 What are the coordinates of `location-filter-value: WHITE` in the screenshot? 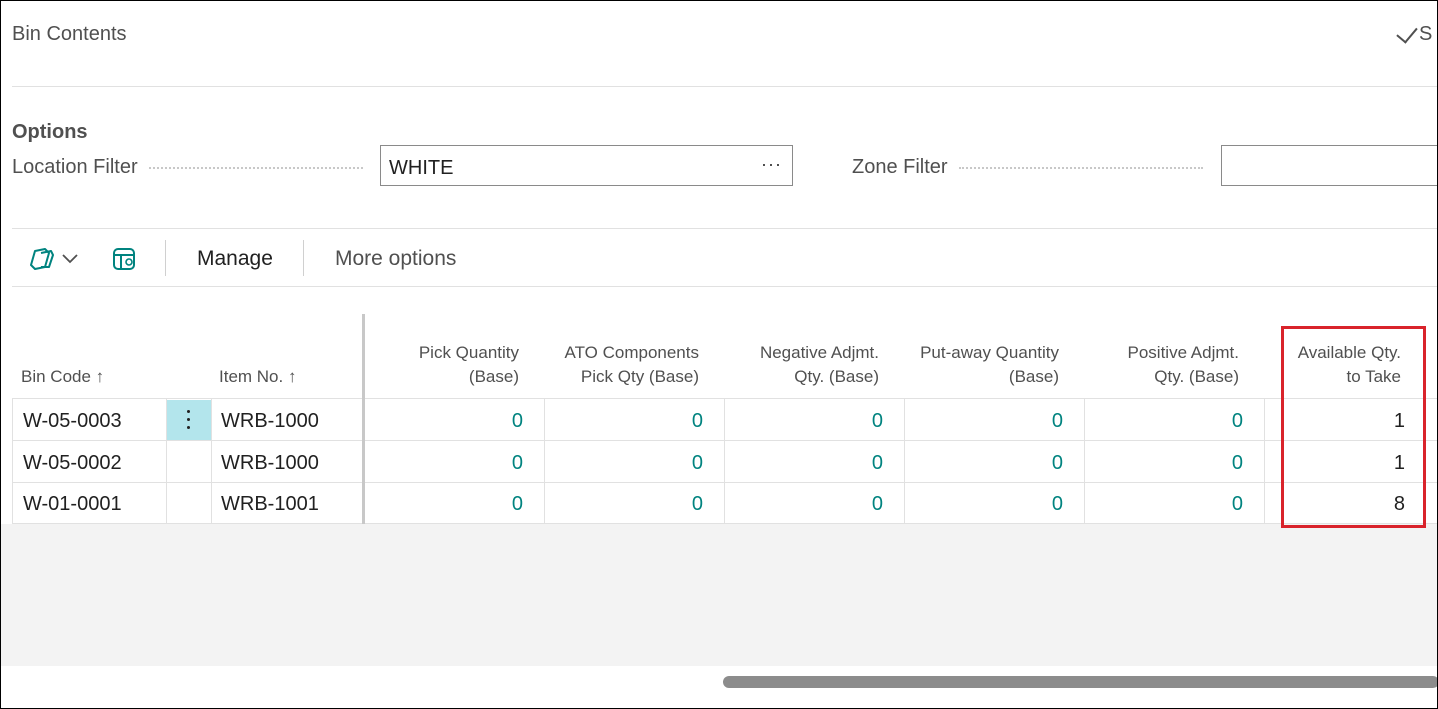 It's located at (421, 168).